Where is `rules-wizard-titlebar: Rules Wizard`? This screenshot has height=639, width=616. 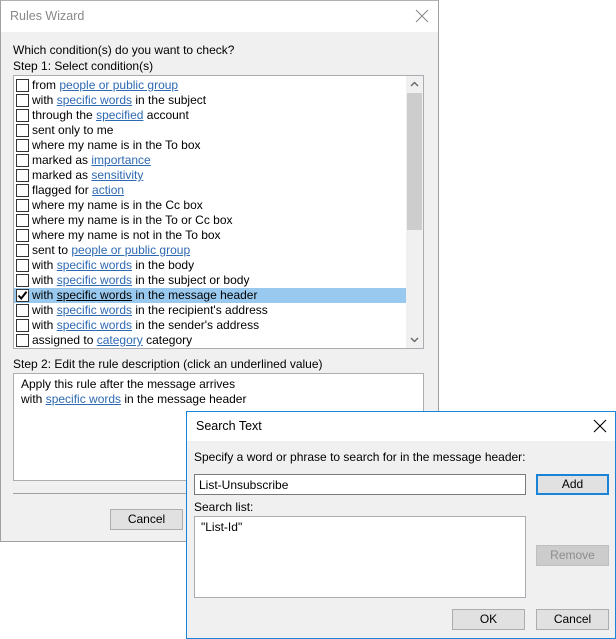
rules-wizard-titlebar: Rules Wizard is located at coordinates (219, 16).